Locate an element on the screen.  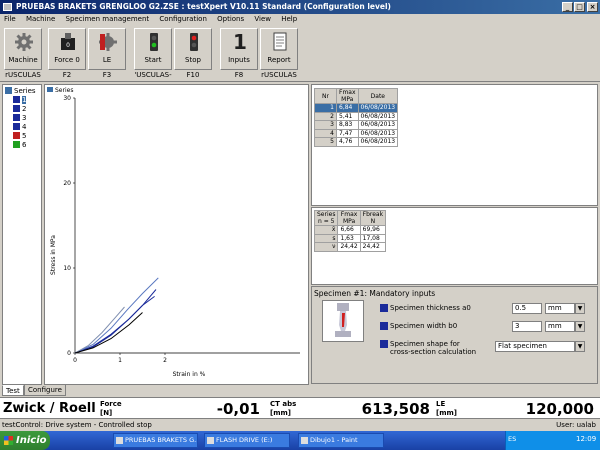
task-flash-drive: FLASH DRIVE (E:) is located at coordinates (247, 440).